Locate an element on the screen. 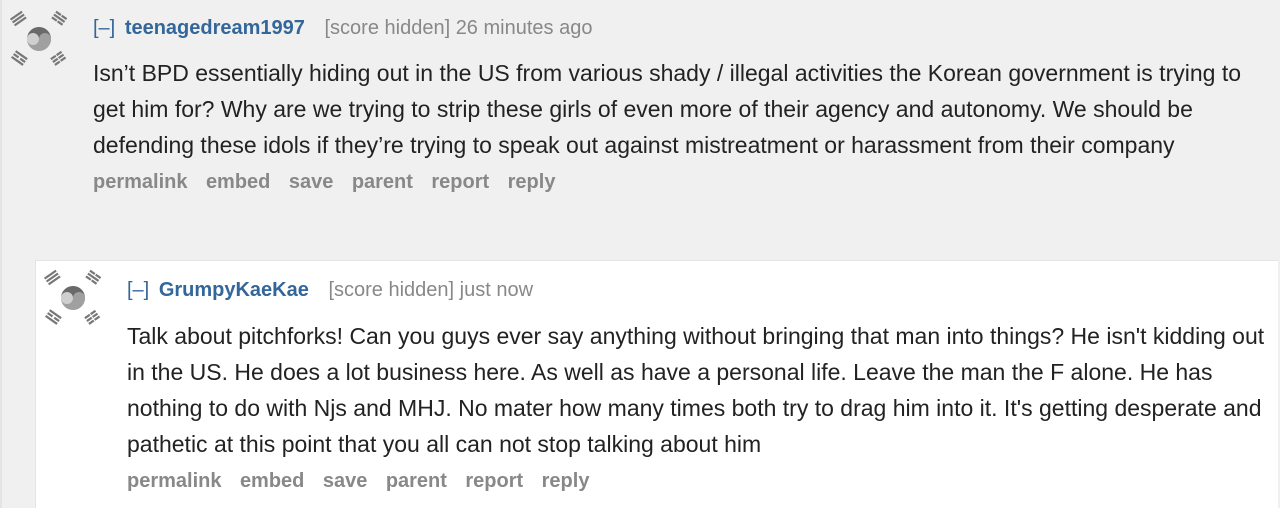 This screenshot has height=508, width=1280. comment-tagline: [–] GrumpyKaeKae [score hidden] just now is located at coordinates (702, 290).